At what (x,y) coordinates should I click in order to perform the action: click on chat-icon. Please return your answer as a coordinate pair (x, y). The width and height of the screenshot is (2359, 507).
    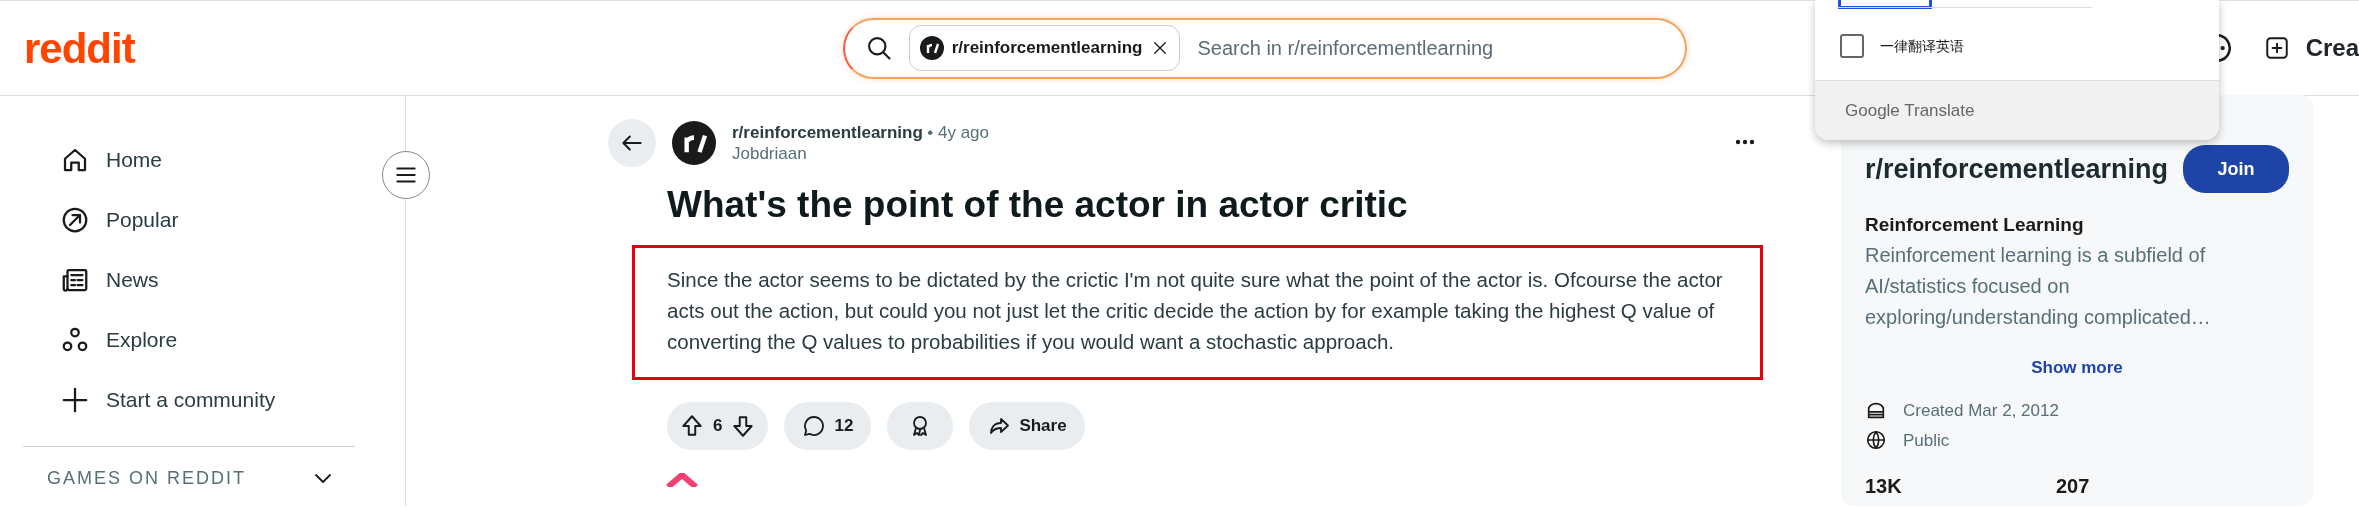
    Looking at the image, I should click on (2225, 48).